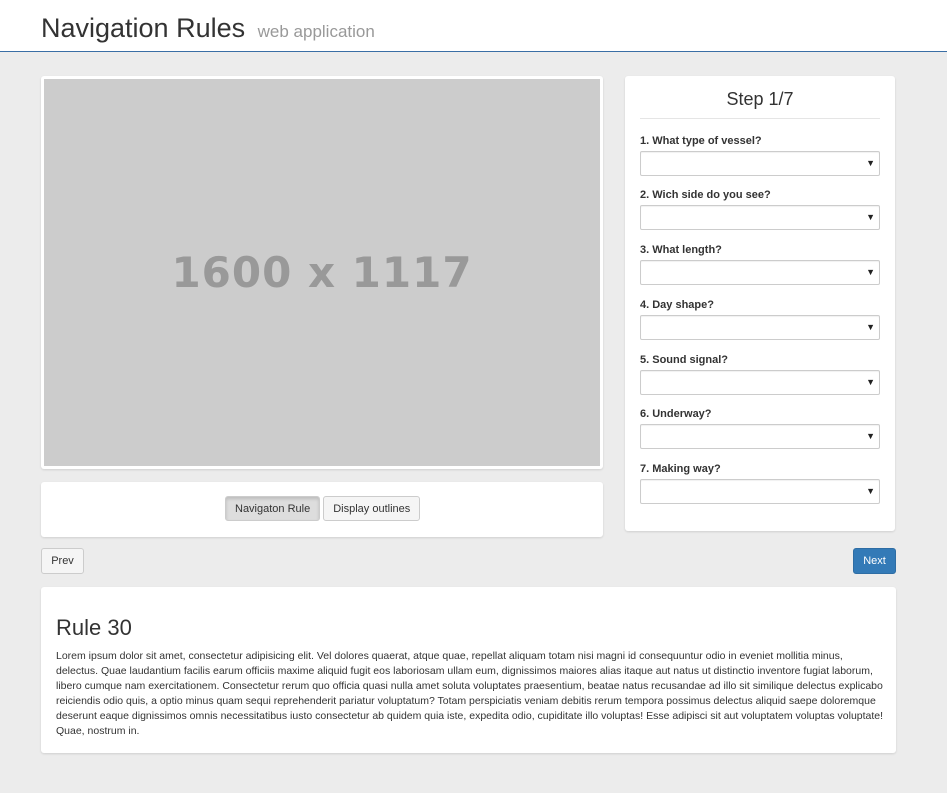  Describe the element at coordinates (760, 104) in the screenshot. I see `step-title: Step 1/7` at that location.